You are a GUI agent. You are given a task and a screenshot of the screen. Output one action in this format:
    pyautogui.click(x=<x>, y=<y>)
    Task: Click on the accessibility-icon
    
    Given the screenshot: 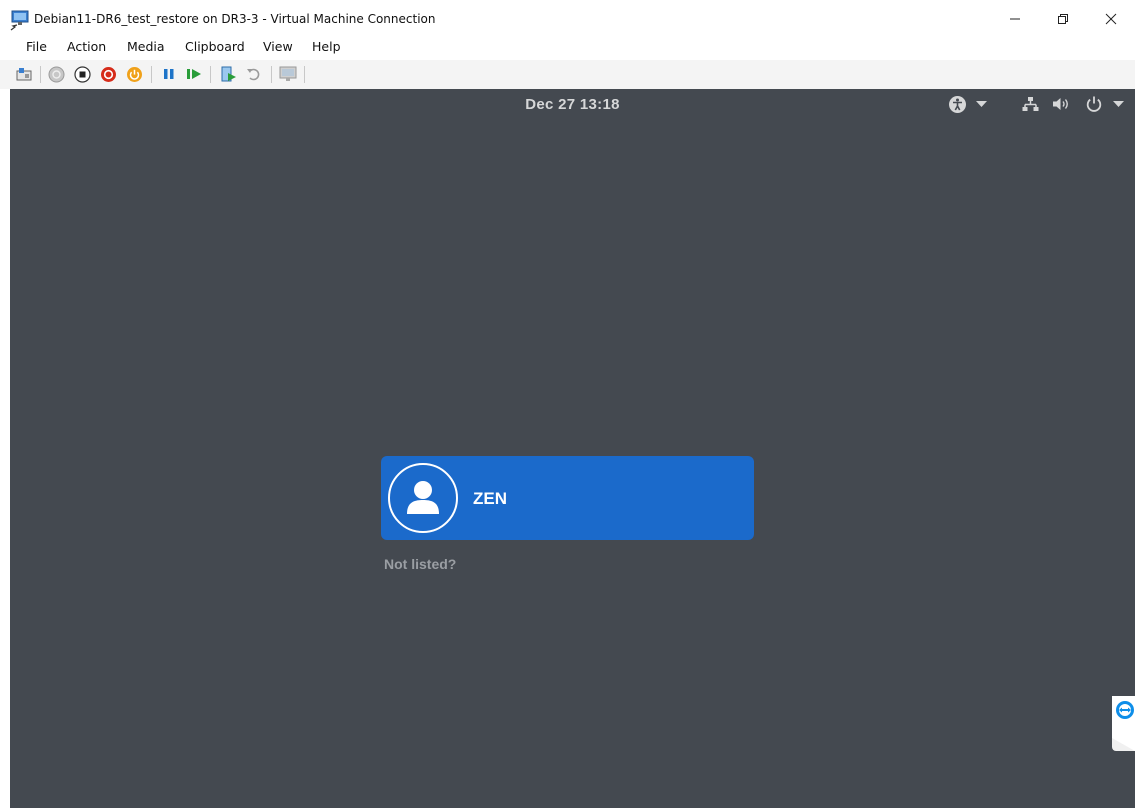 What is the action you would take?
    pyautogui.click(x=957, y=104)
    